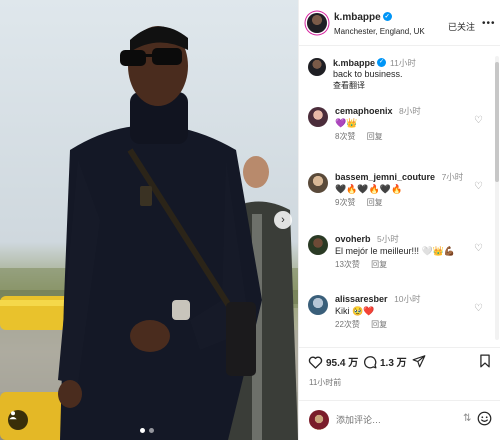 The height and width of the screenshot is (440, 500). Describe the element at coordinates (497, 122) in the screenshot. I see `scrollbar-thumb` at that location.